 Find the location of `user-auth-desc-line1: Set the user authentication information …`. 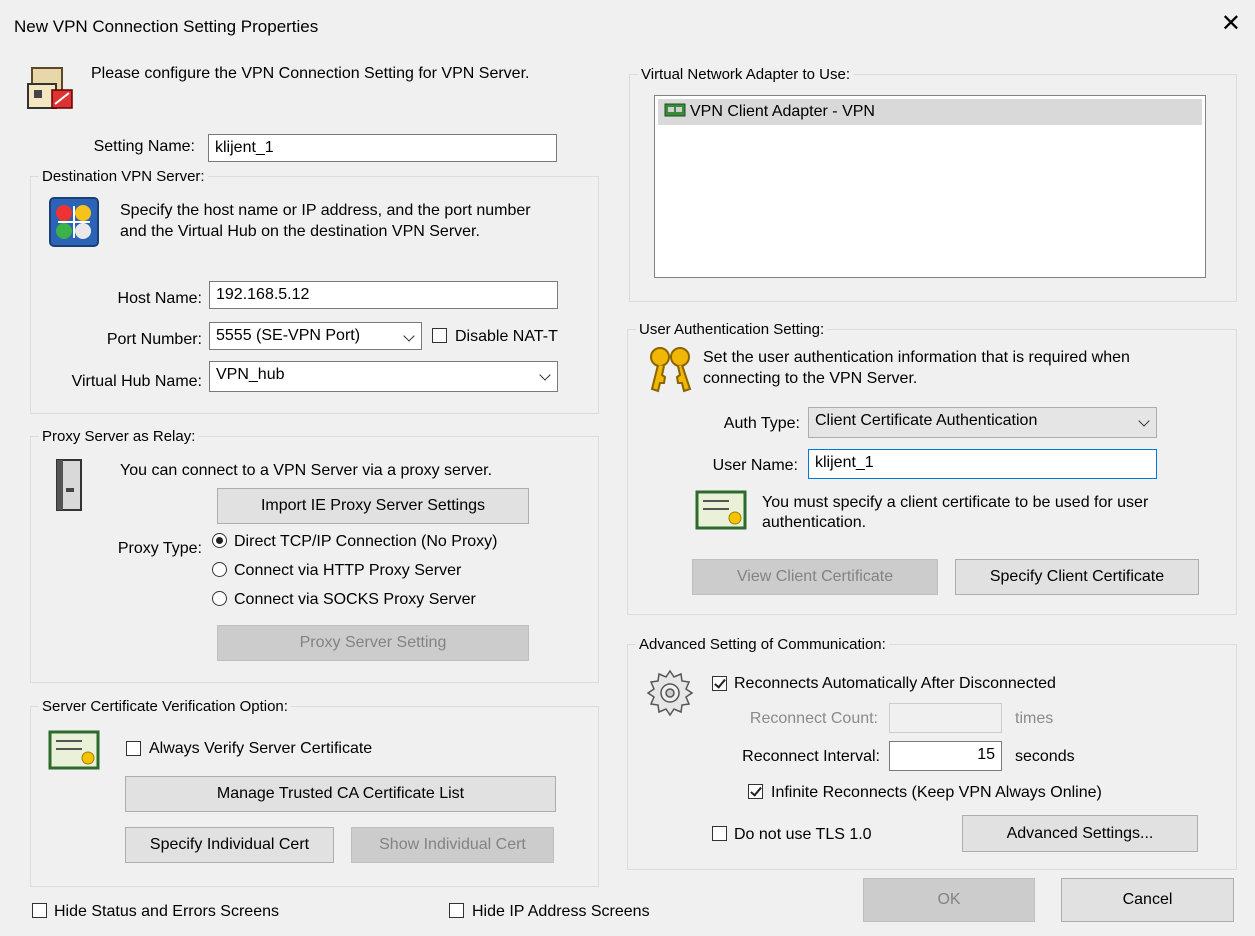

user-auth-desc-line1: Set the user authentication information … is located at coordinates (916, 357).